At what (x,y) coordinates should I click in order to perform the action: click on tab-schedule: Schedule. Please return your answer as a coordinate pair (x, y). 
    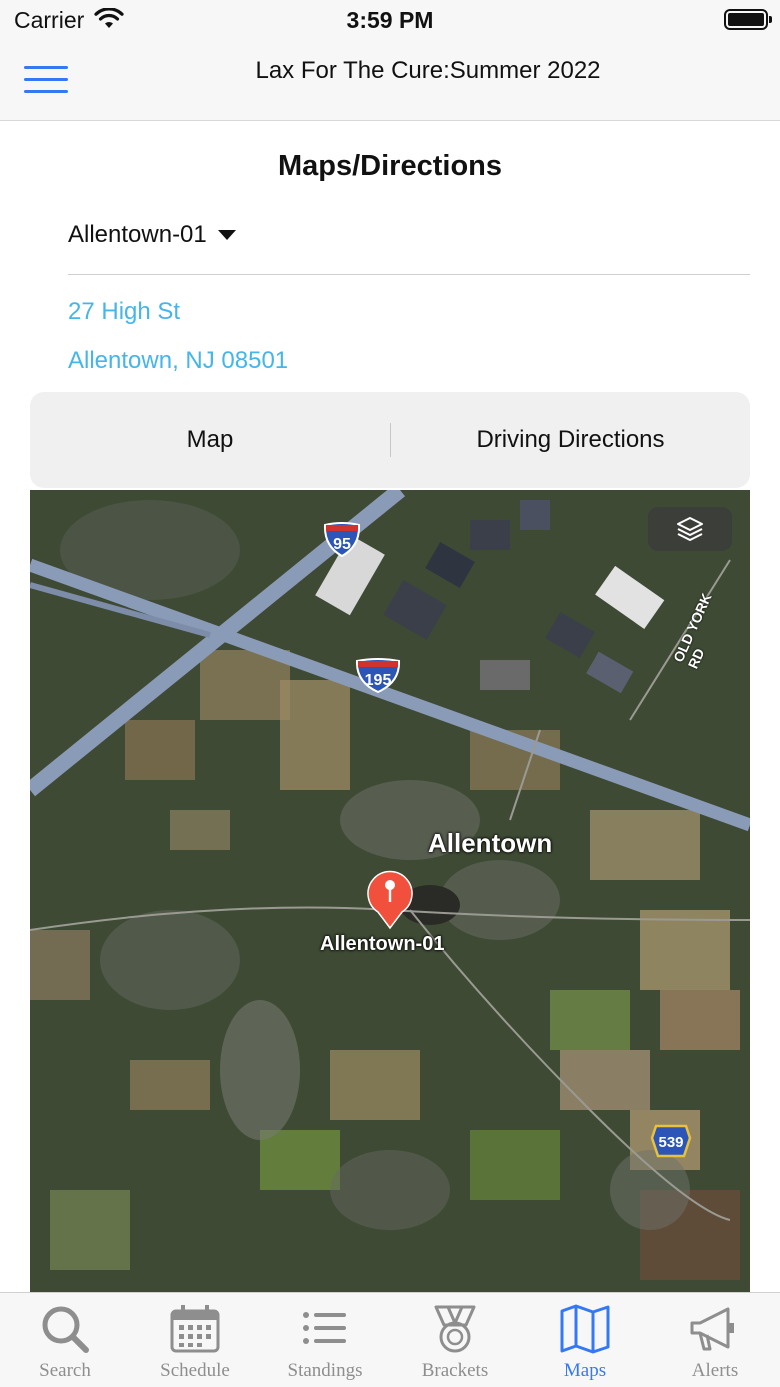
    Looking at the image, I should click on (195, 1340).